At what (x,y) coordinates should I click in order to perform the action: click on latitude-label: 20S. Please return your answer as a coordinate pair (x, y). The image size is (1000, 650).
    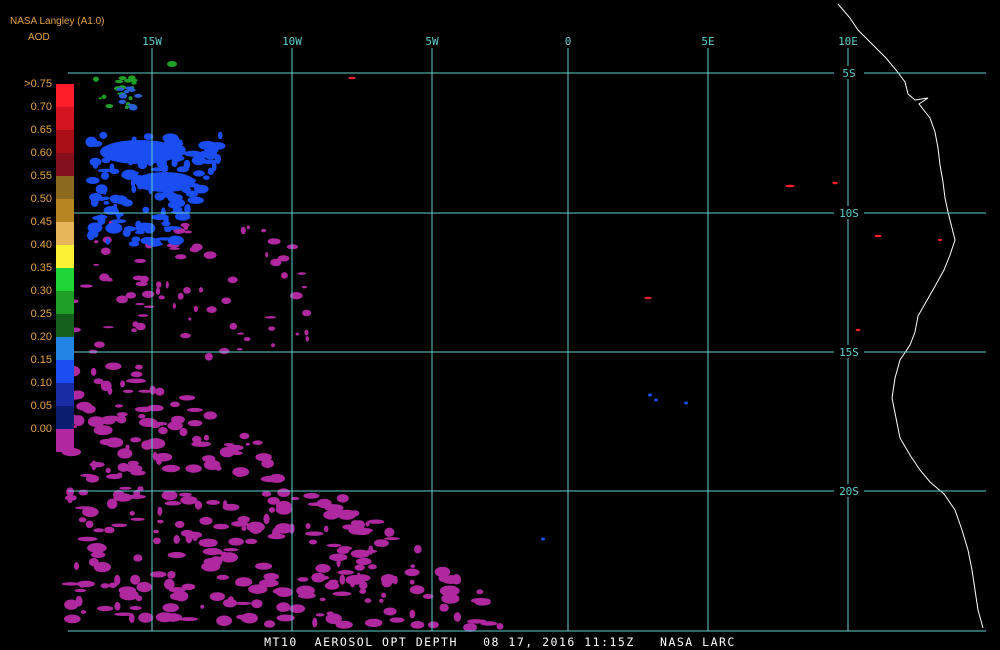
    Looking at the image, I should click on (849, 491).